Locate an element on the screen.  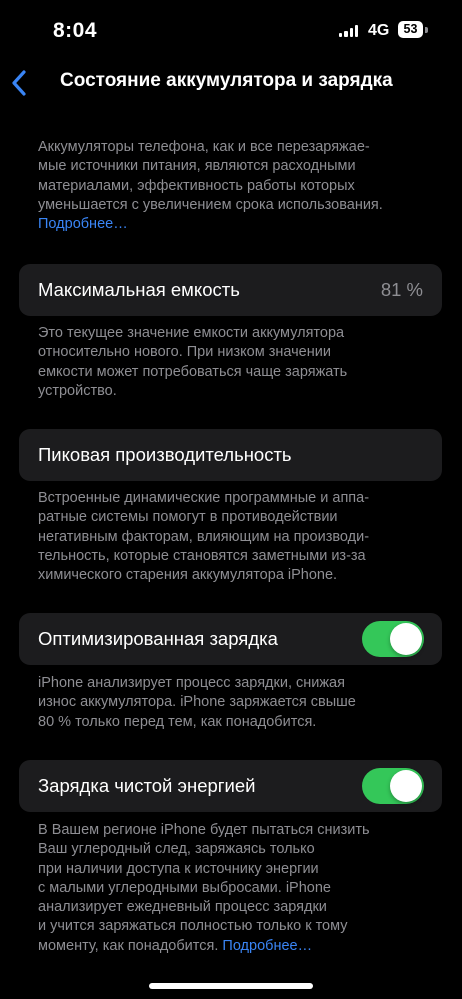
home-indicator is located at coordinates (231, 986).